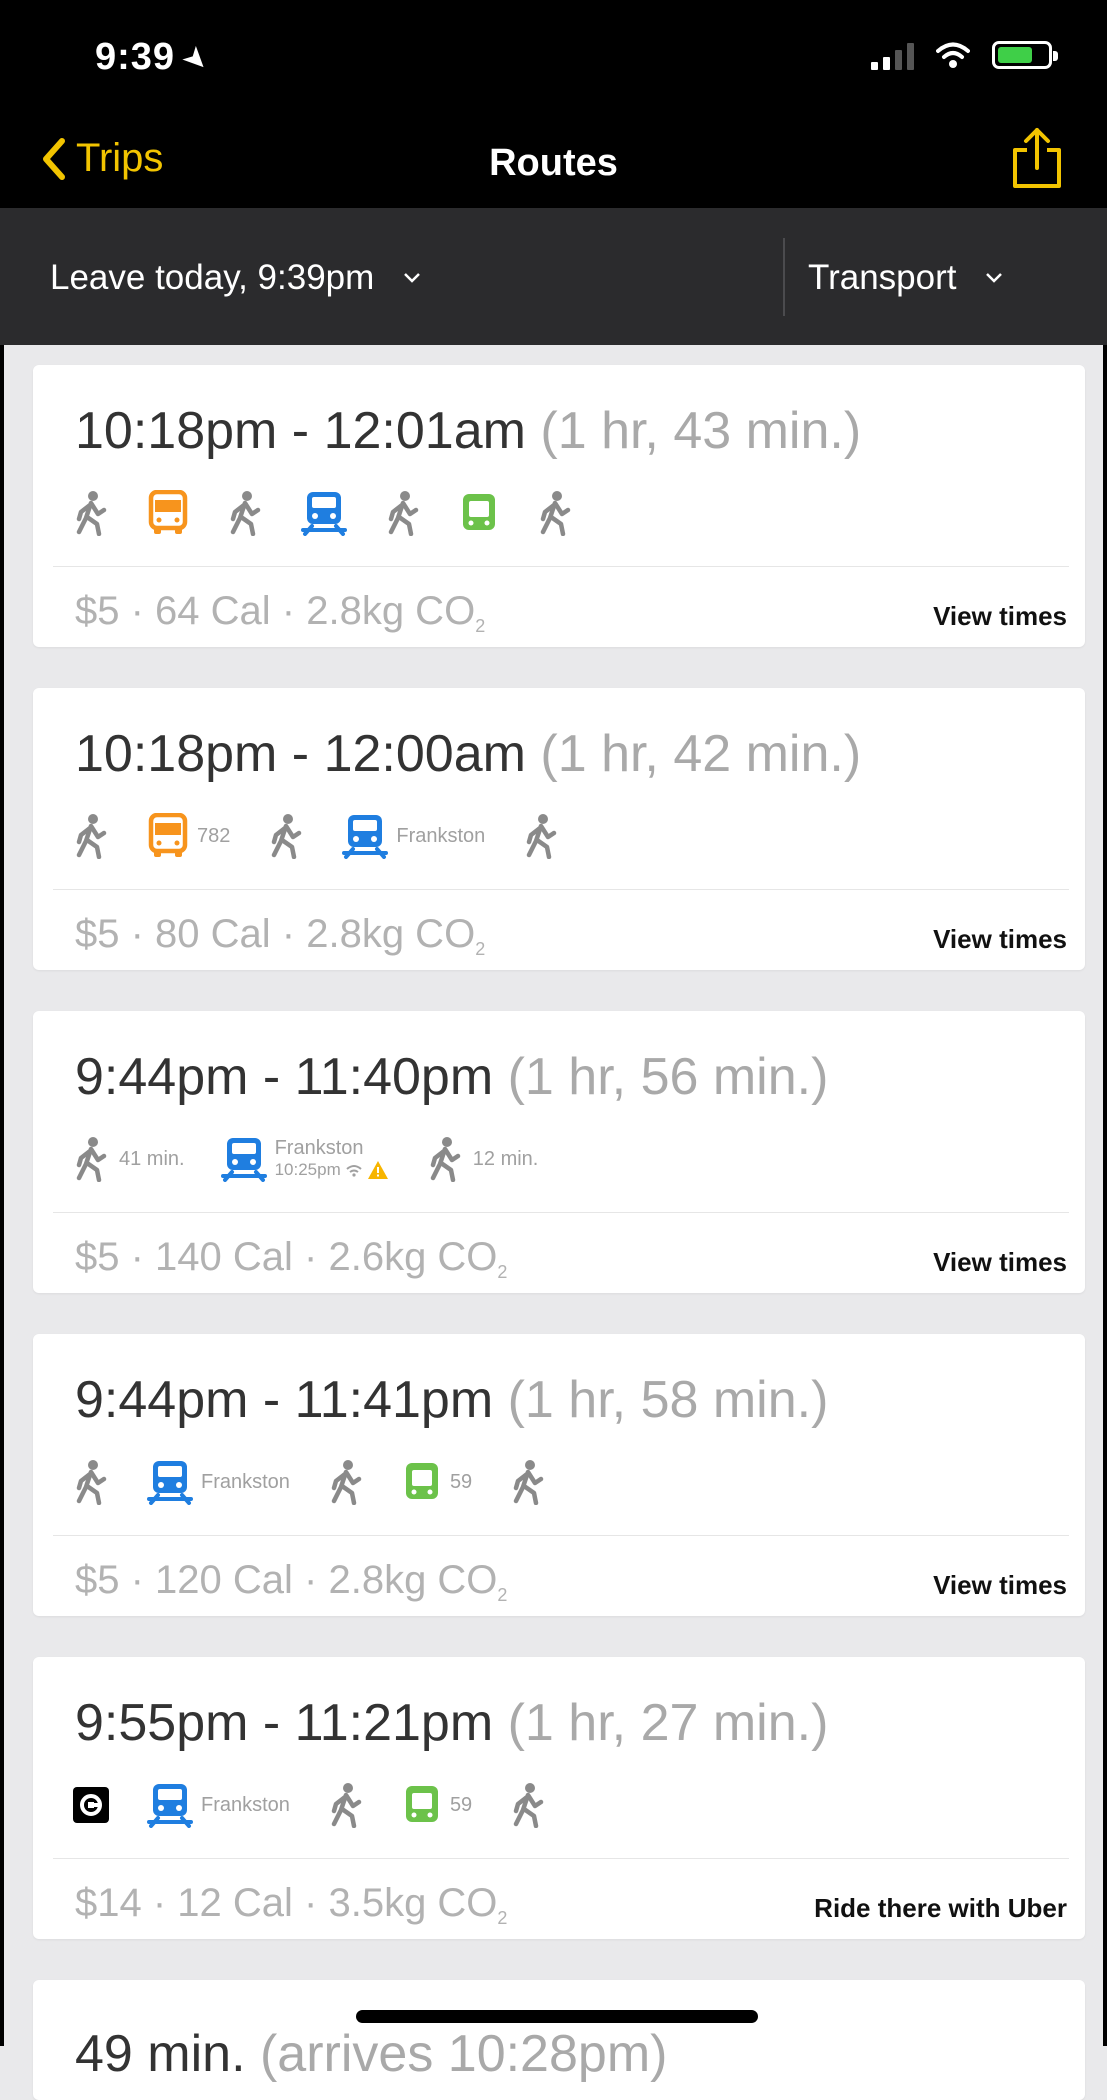 The height and width of the screenshot is (2100, 1107). I want to click on leg-bus: 782, so click(188, 836).